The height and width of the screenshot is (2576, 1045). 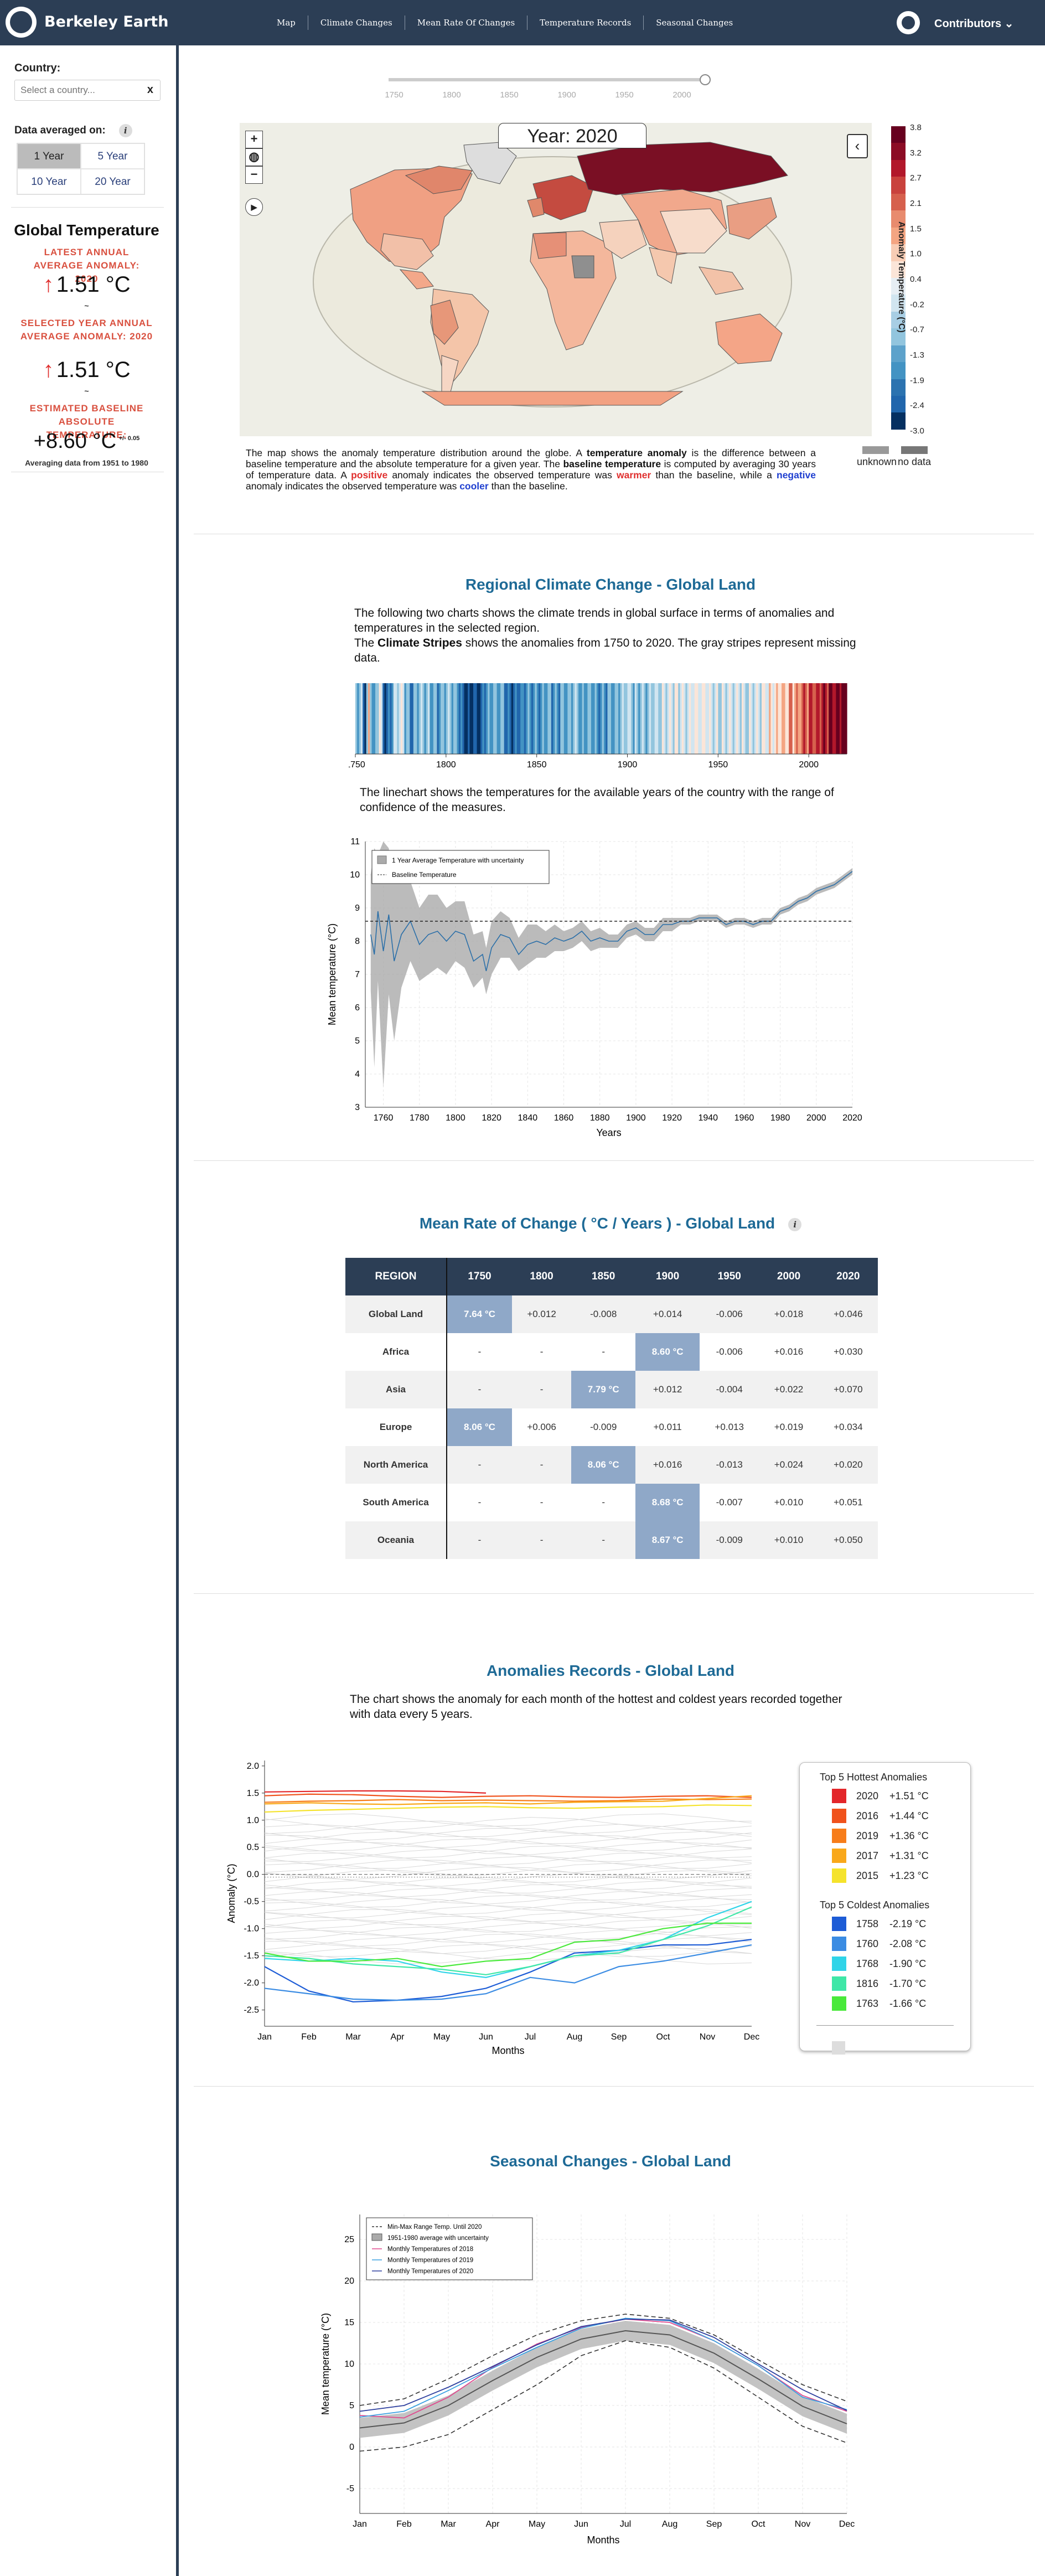 What do you see at coordinates (901, 1816) in the screenshot?
I see `legend-item: 2016 +1.44 °C` at bounding box center [901, 1816].